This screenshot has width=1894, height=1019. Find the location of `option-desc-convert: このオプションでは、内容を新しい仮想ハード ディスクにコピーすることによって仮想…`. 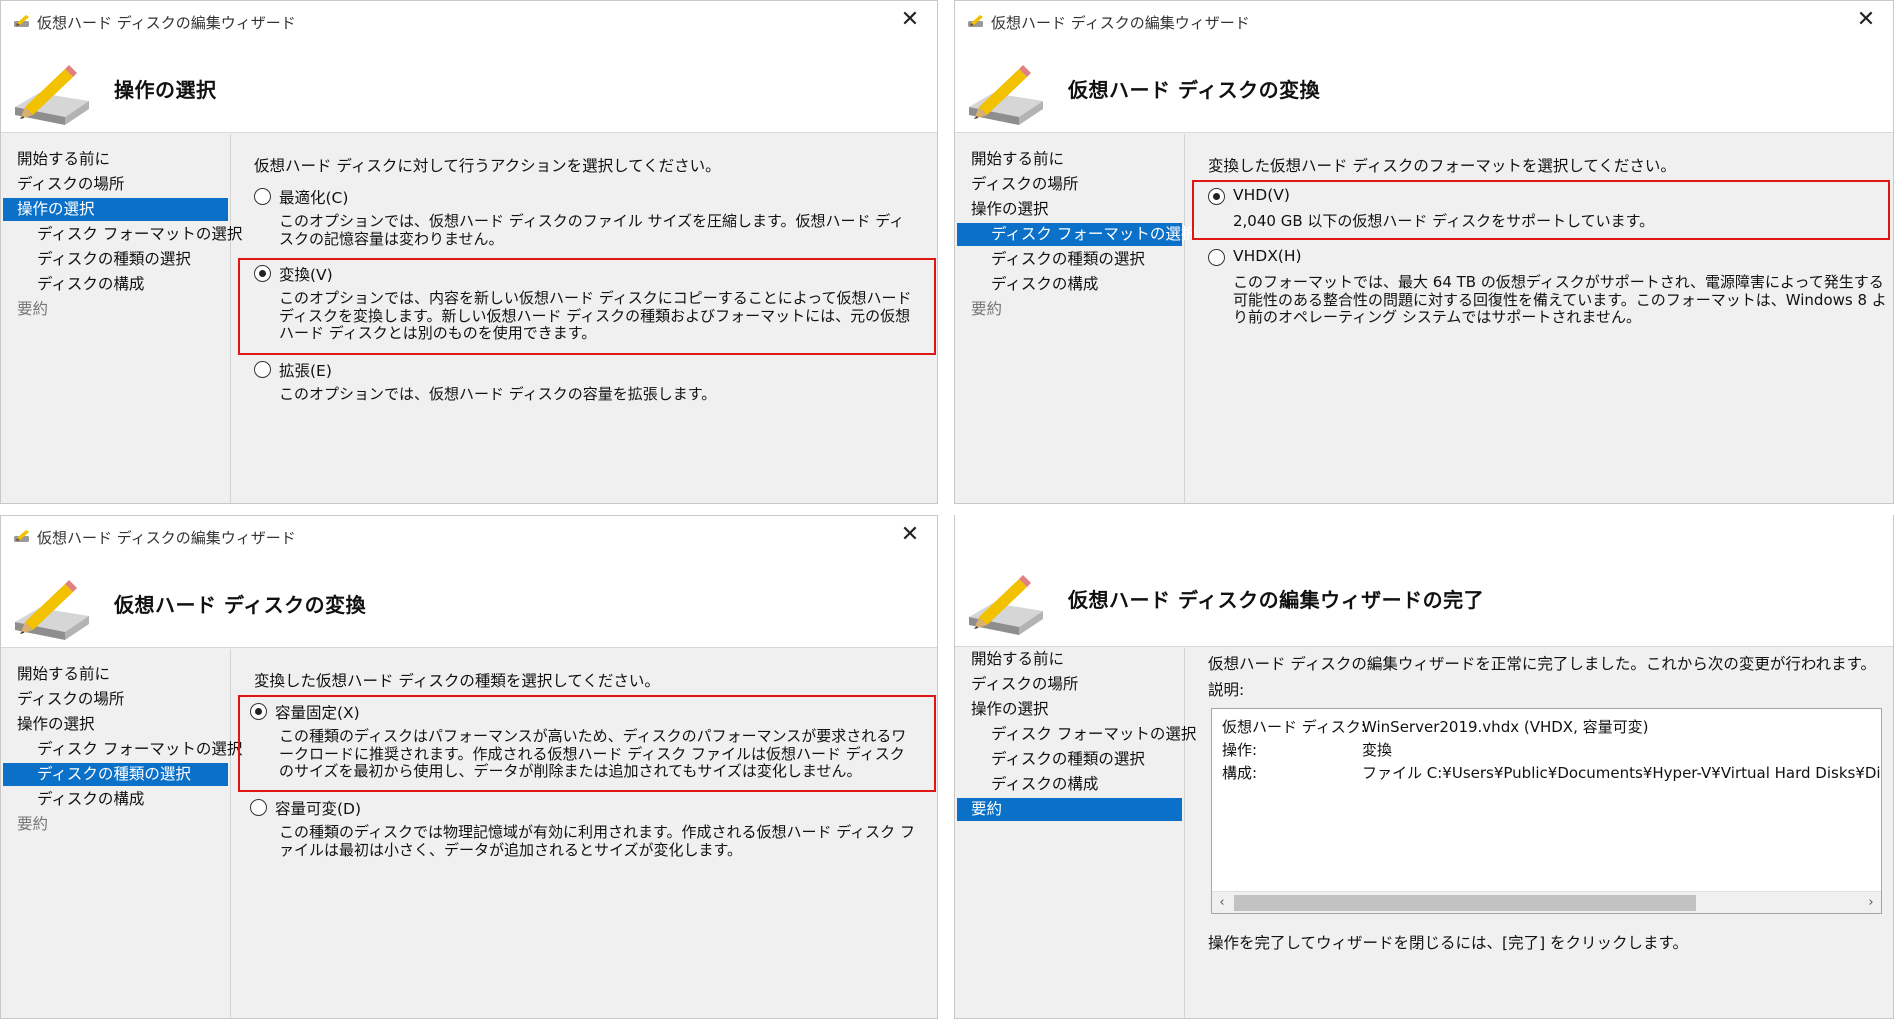

option-desc-convert: このオプションでは、内容を新しい仮想ハード ディスクにコピーすることによって仮想… is located at coordinates (595, 315).